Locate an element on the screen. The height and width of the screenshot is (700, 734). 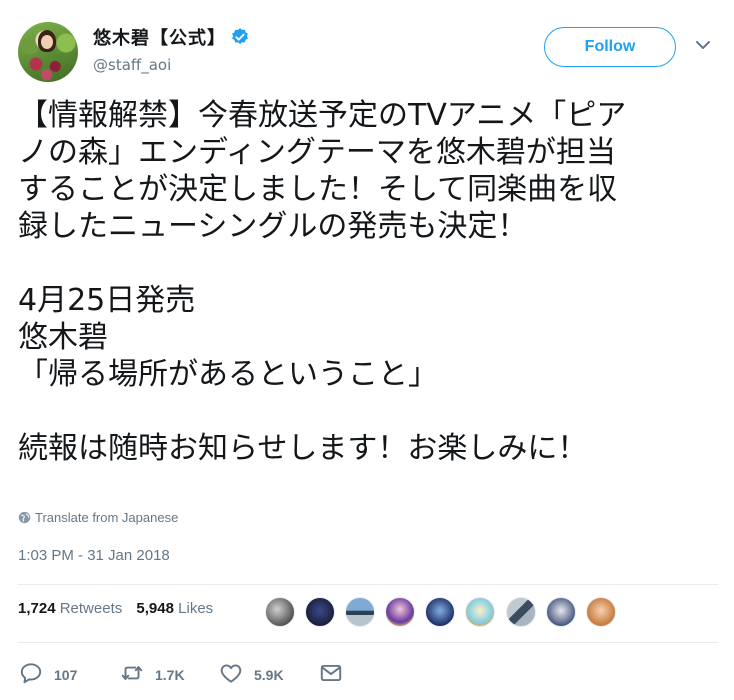
avatar-face is located at coordinates (47, 42).